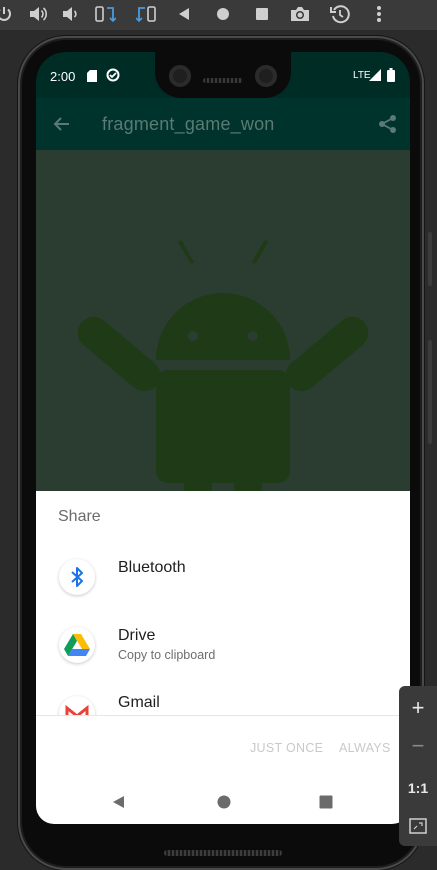  What do you see at coordinates (223, 715) in the screenshot?
I see `sheet-divider` at bounding box center [223, 715].